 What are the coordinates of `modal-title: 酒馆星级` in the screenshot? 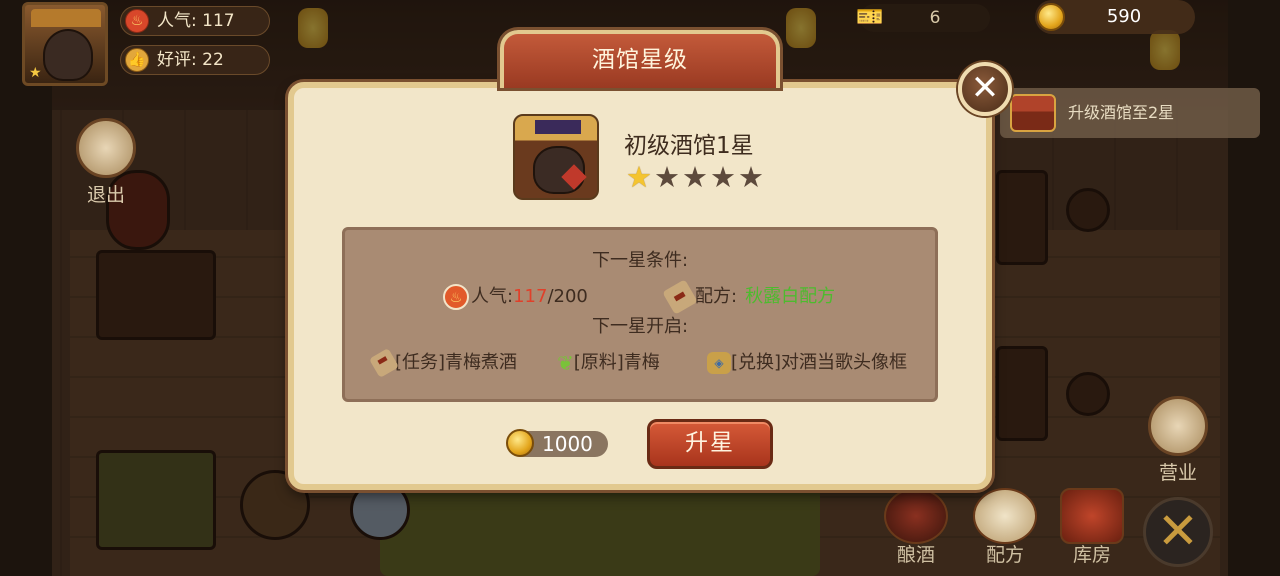 It's located at (640, 59).